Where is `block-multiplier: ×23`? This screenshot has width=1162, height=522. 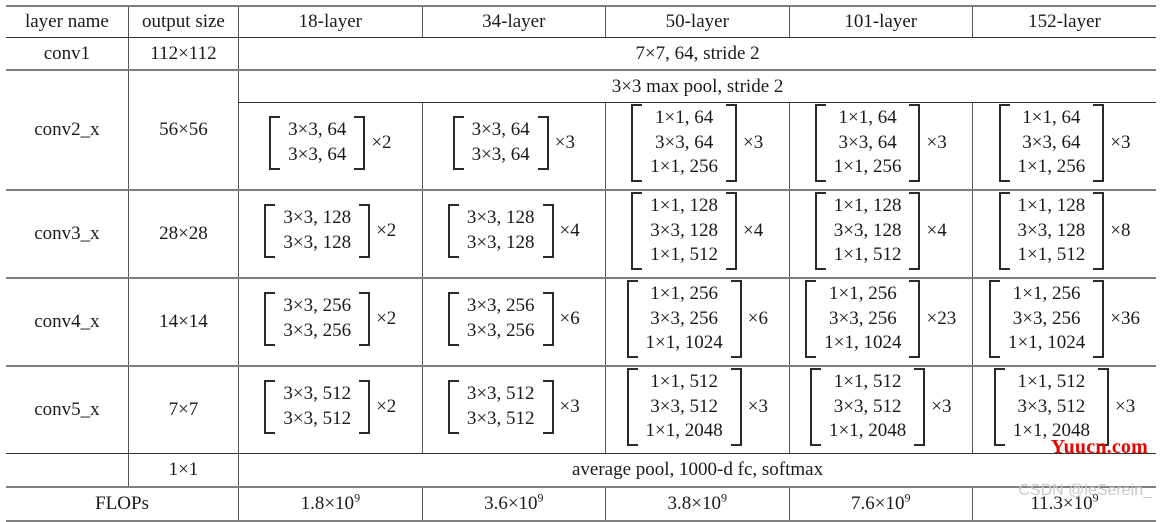
block-multiplier: ×23 is located at coordinates (941, 319).